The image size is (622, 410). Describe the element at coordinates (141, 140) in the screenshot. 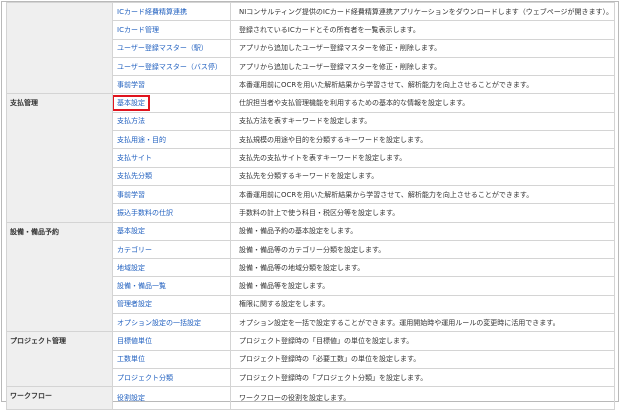

I see `setting-link: 支払用途・目的` at that location.